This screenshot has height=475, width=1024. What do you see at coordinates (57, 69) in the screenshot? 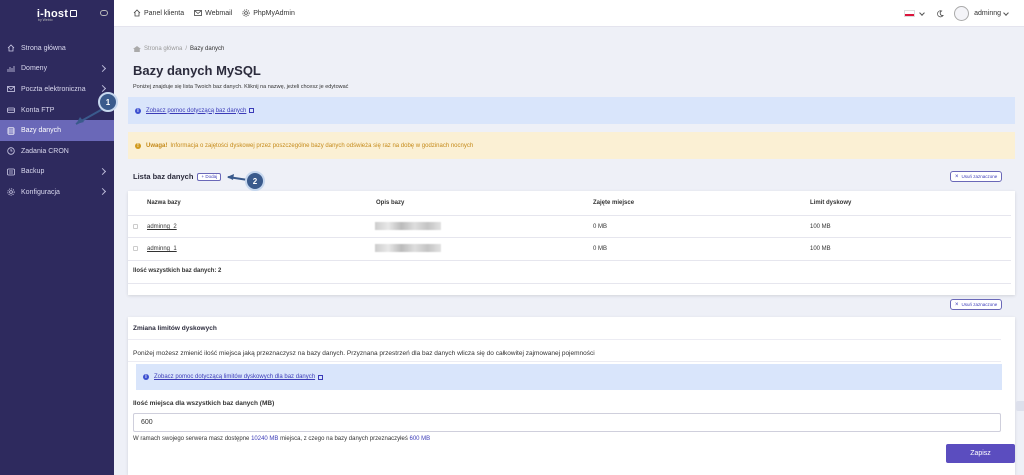
I see `sidebar-item-domains: Domeny` at bounding box center [57, 69].